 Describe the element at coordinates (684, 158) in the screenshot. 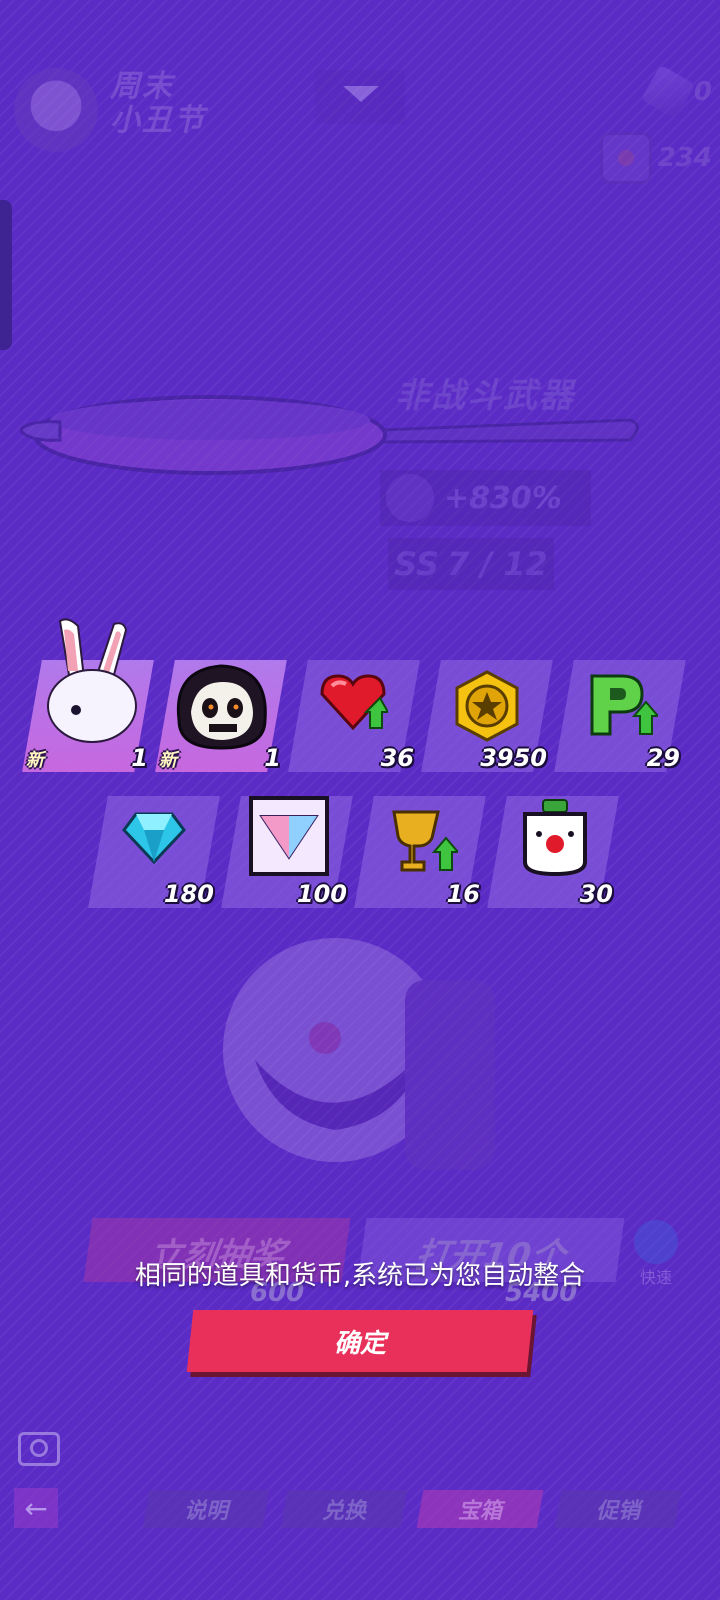

I see `currency-token-value: 234` at that location.